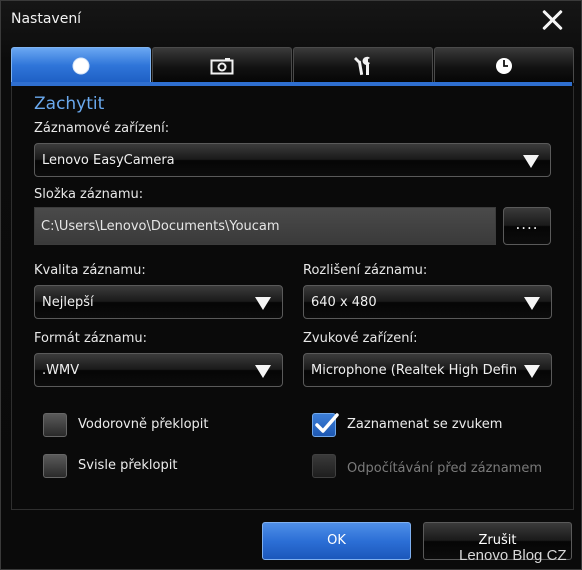 The width and height of the screenshot is (582, 570). I want to click on record-icon, so click(81, 65).